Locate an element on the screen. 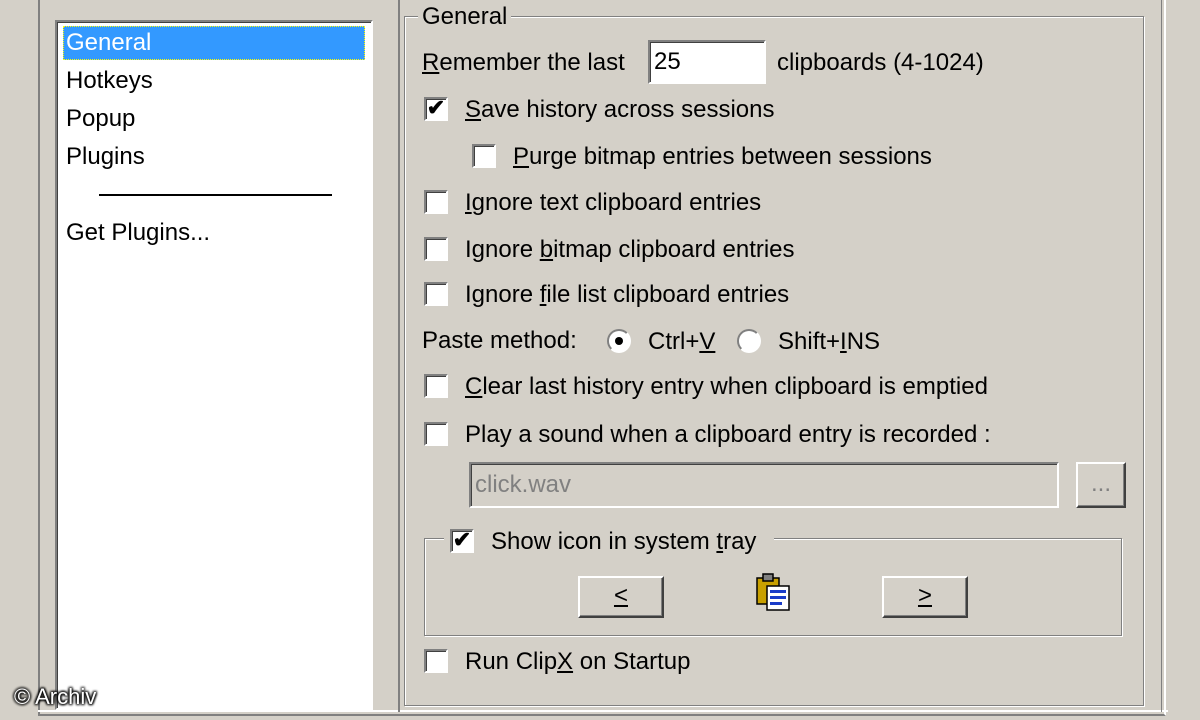 The height and width of the screenshot is (720, 1200). ignore-text-checkbox is located at coordinates (436, 202).